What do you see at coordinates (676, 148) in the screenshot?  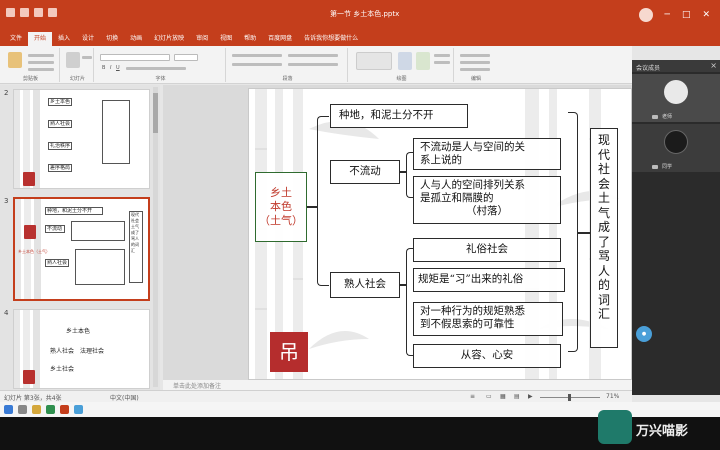 I see `participant-tile: 同学` at bounding box center [676, 148].